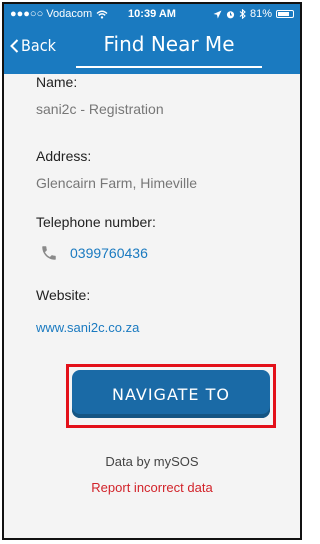 The width and height of the screenshot is (320, 544). I want to click on name-value: sani2c - Registration, so click(100, 109).